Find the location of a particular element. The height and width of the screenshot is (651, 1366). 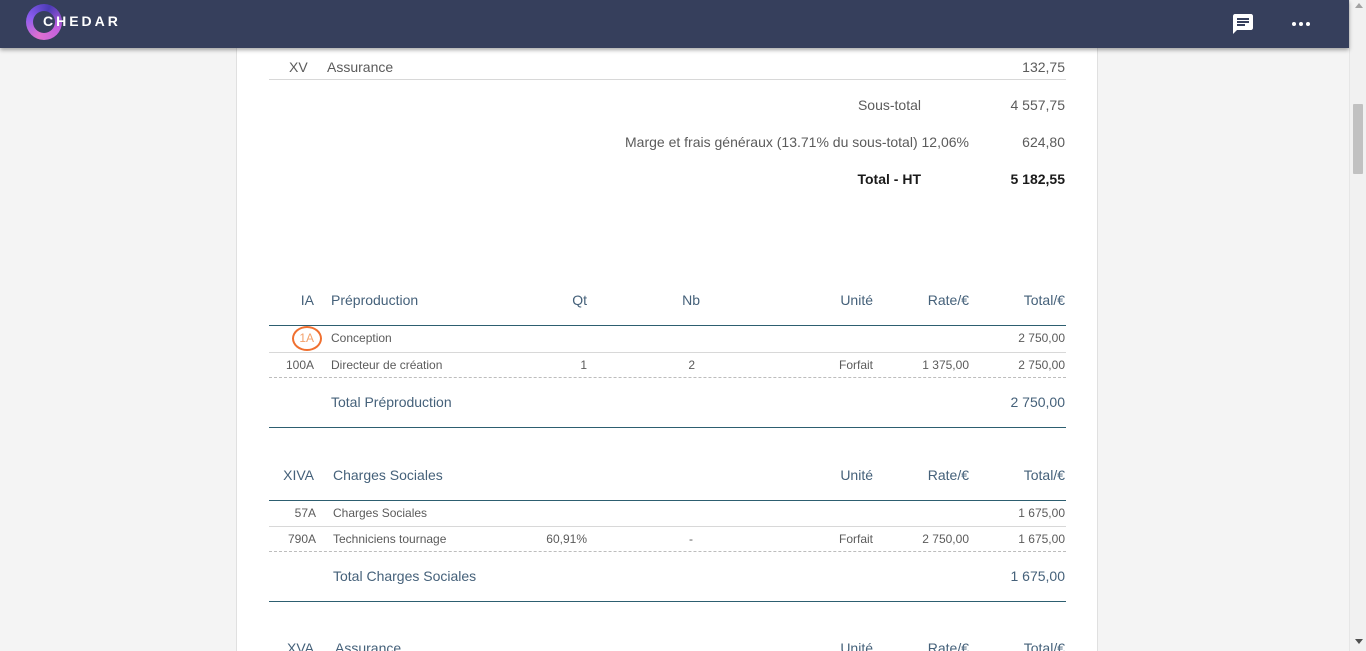

vertical-scrollbar is located at coordinates (1357, 325).